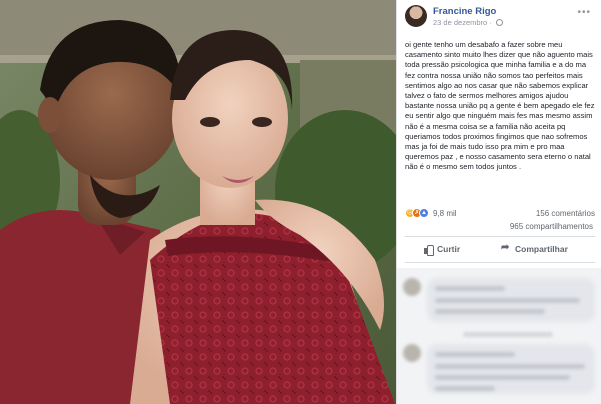 The height and width of the screenshot is (404, 601). Describe the element at coordinates (416, 16) in the screenshot. I see `author-avatar` at that location.